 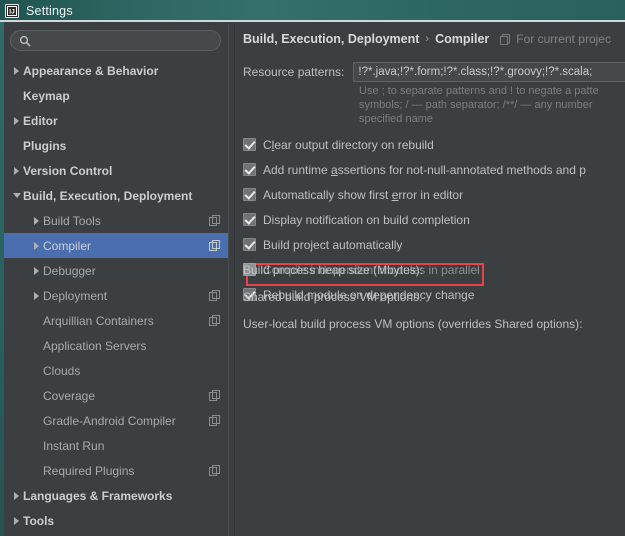 What do you see at coordinates (89, 470) in the screenshot?
I see `sidebar-item-label: Required Plugins` at bounding box center [89, 470].